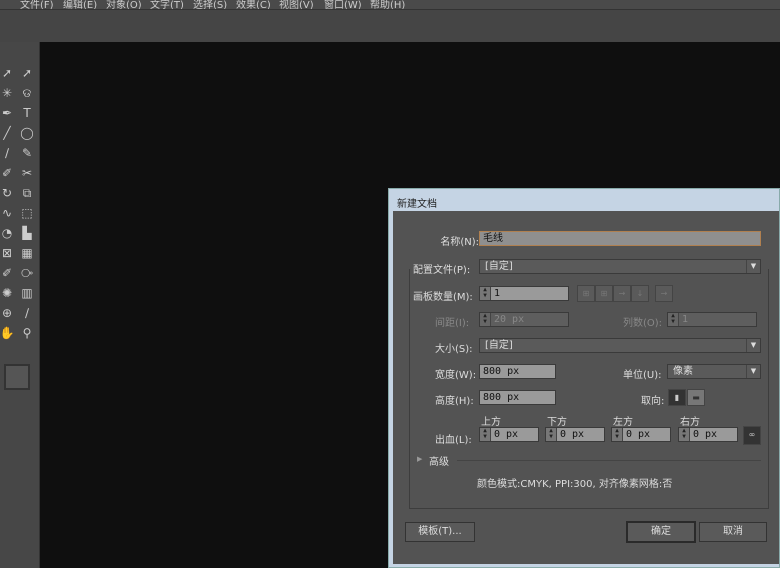 The height and width of the screenshot is (568, 780). I want to click on bleed-right-label: 右方, so click(690, 422).